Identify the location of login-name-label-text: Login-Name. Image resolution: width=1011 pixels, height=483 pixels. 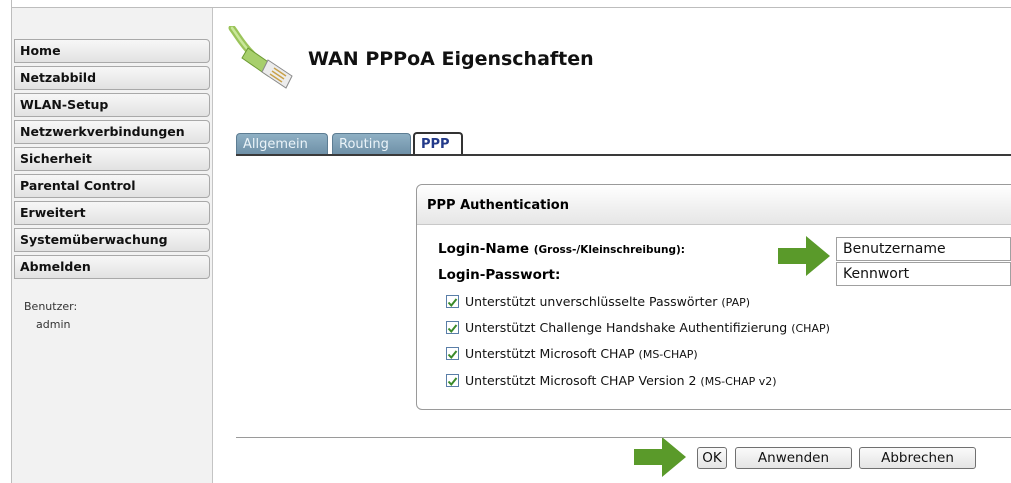
(484, 249).